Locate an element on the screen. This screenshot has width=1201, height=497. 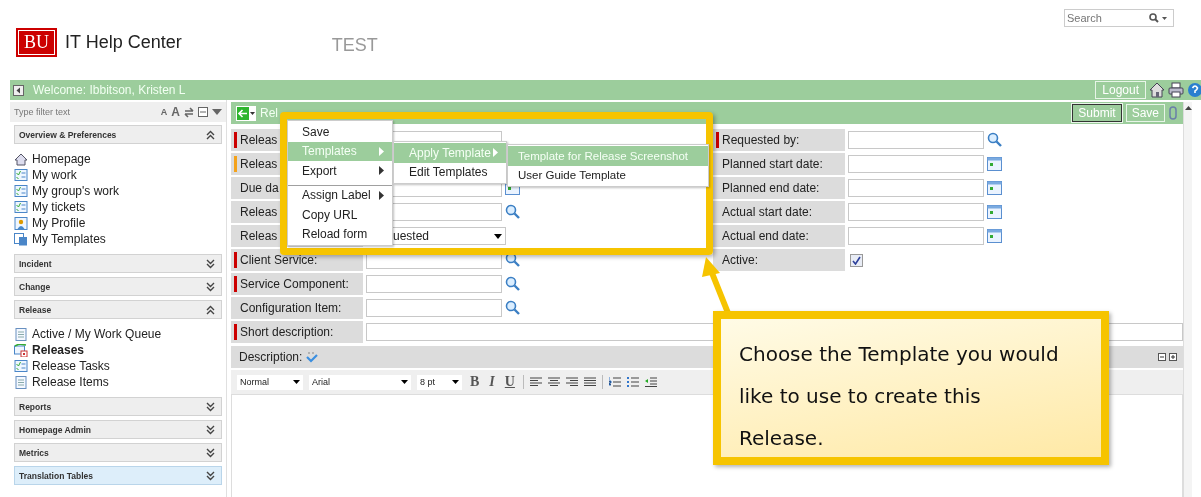
section-title: Change is located at coordinates (35, 286).